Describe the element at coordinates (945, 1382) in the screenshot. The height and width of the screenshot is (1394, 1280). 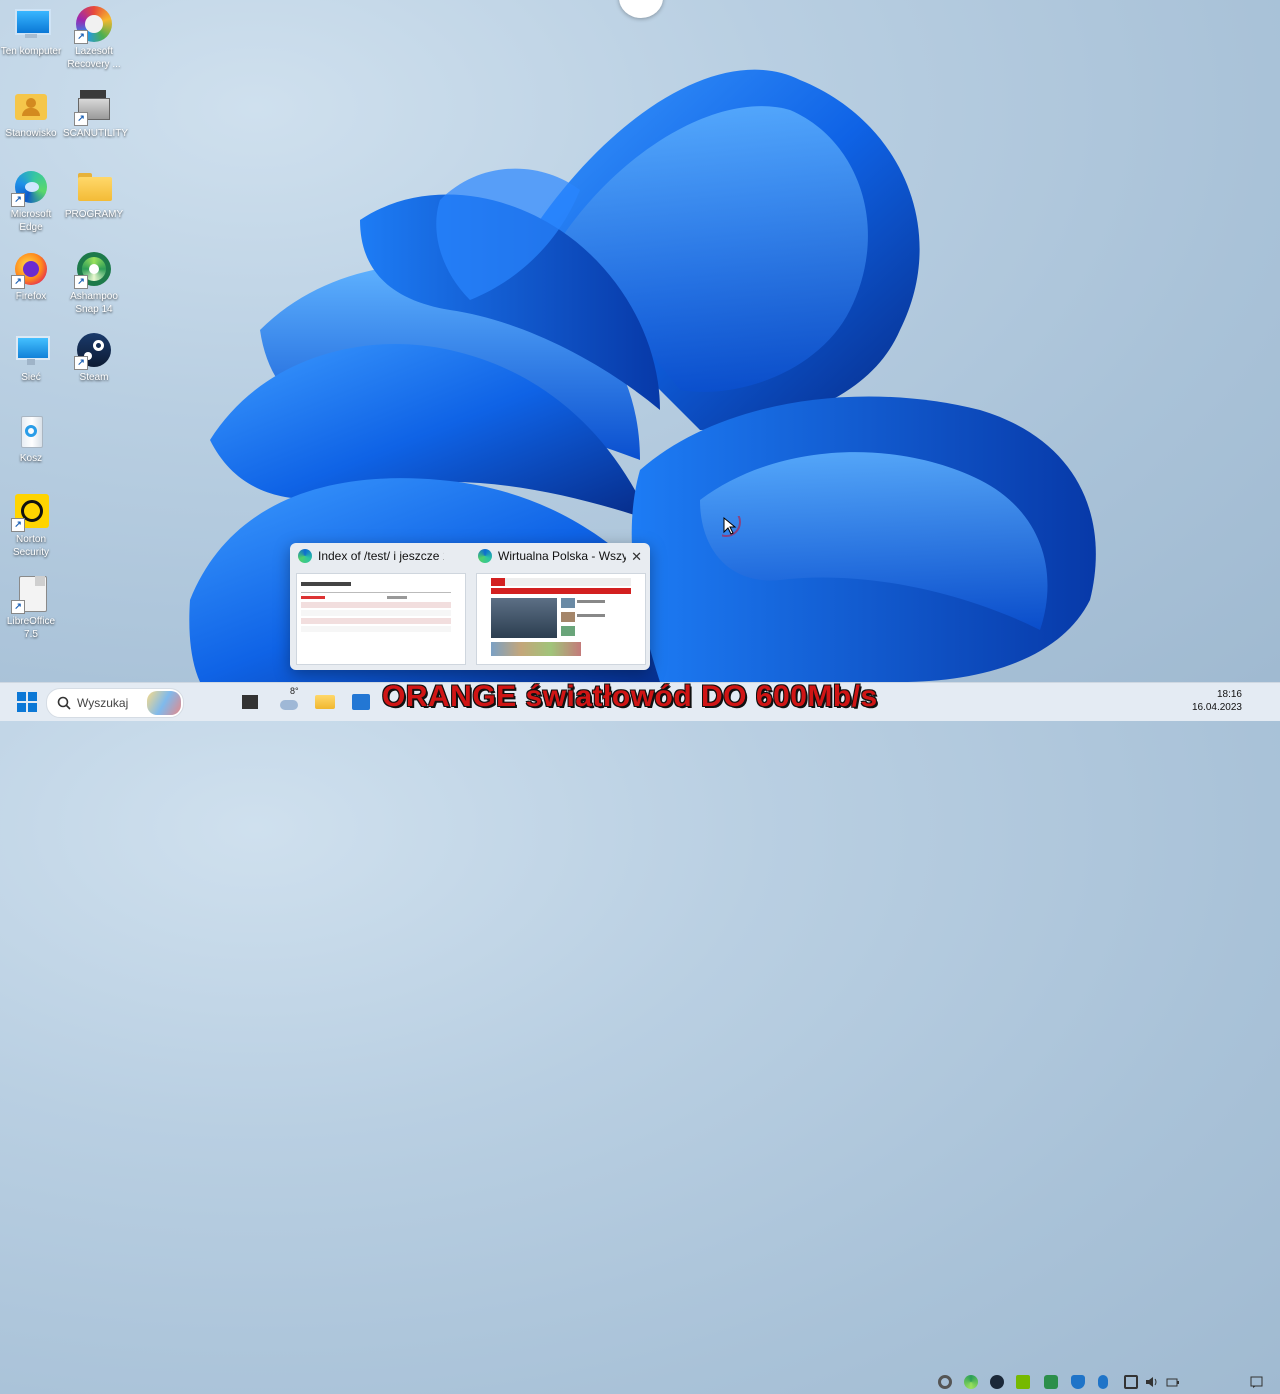
I see `tray-app-icon` at that location.